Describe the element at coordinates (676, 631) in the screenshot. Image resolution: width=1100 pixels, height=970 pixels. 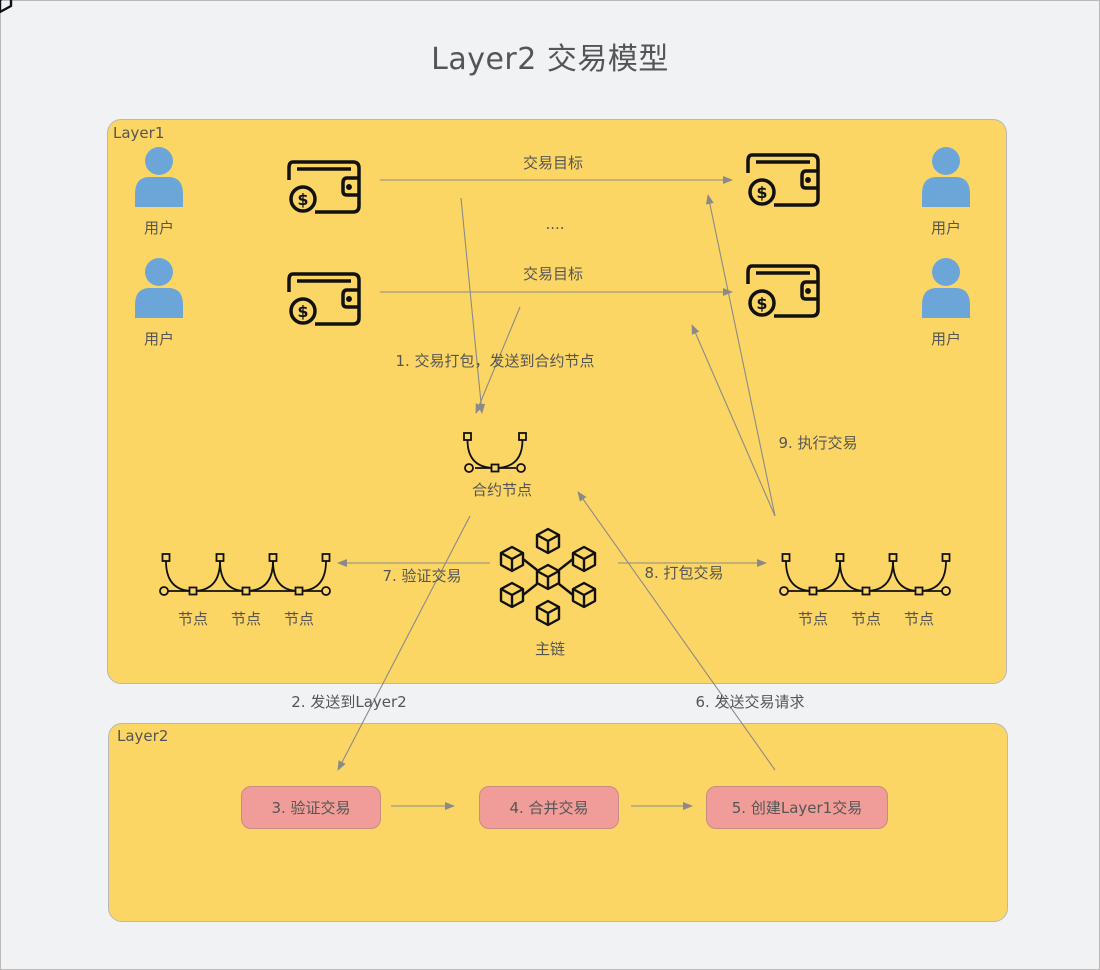
I see `arrow-step6` at that location.